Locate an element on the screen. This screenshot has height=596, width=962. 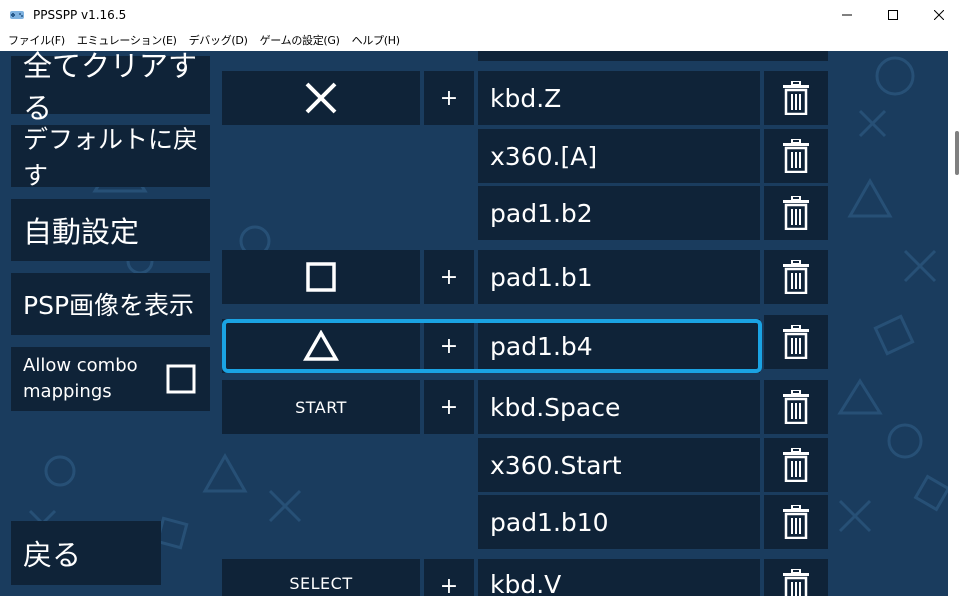
start-label: START is located at coordinates (321, 407).